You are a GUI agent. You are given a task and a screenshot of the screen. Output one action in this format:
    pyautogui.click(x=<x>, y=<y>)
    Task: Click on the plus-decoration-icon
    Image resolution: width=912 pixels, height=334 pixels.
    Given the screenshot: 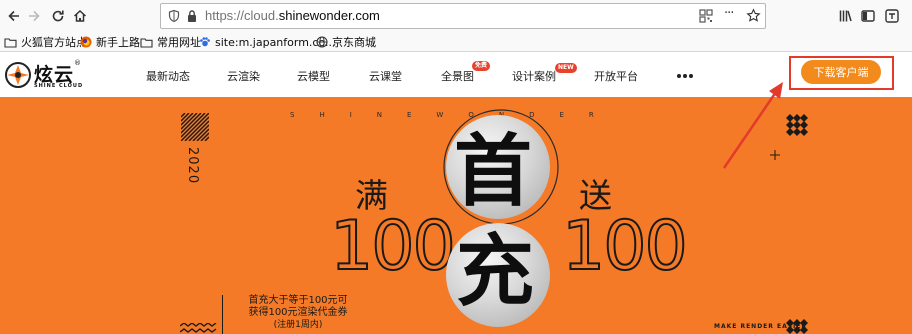 What is the action you would take?
    pyautogui.click(x=775, y=155)
    